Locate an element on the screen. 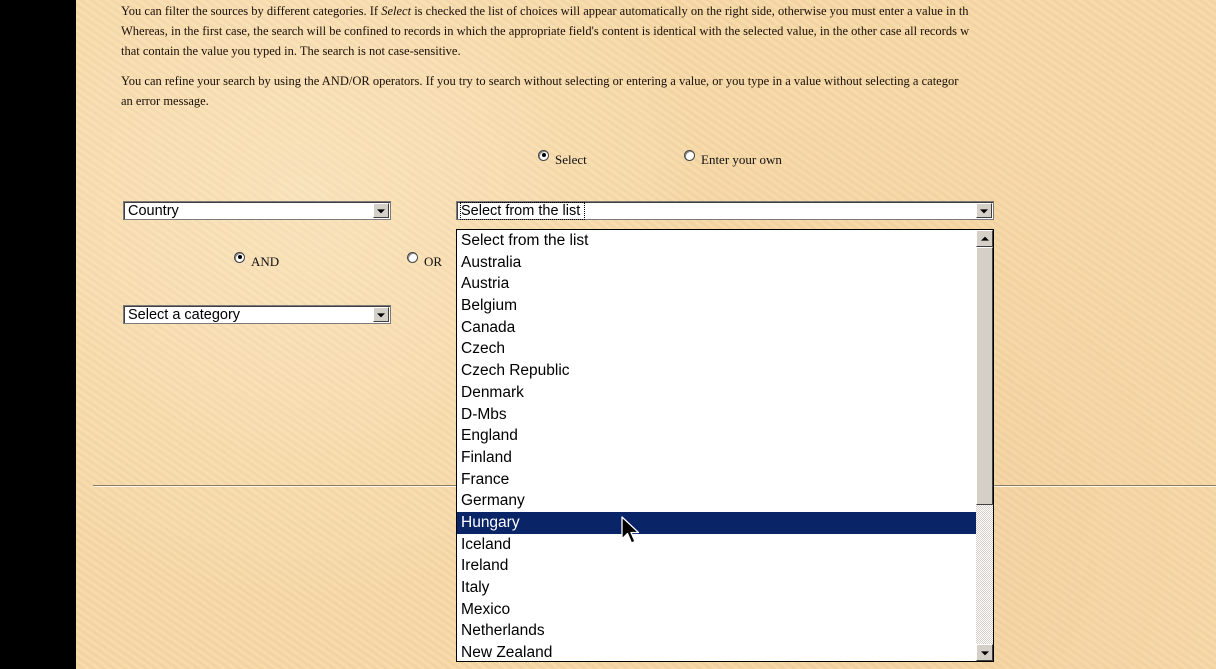 This screenshot has height=669, width=1216. operator-or-radio: OR is located at coordinates (425, 260).